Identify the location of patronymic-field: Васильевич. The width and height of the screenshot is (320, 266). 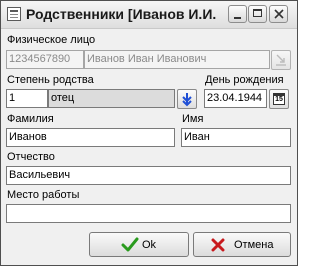
(148, 175).